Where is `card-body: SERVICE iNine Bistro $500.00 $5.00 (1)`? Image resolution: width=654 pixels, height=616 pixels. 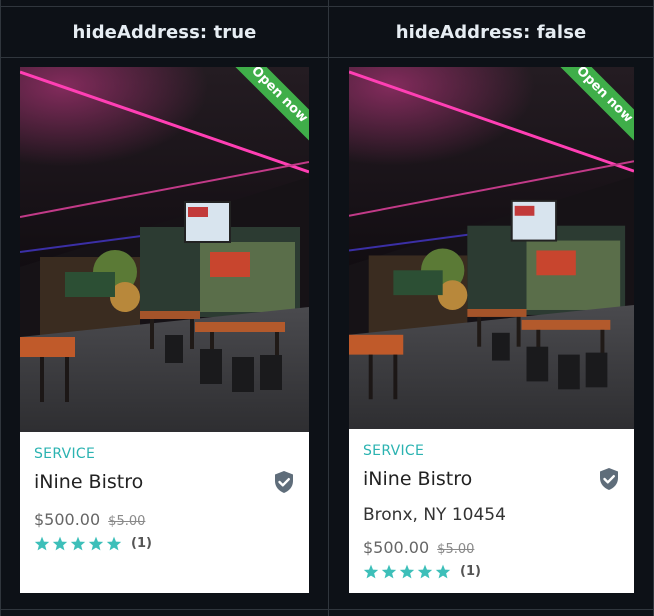
card-body: SERVICE iNine Bistro $500.00 $5.00 (1) is located at coordinates (164, 491).